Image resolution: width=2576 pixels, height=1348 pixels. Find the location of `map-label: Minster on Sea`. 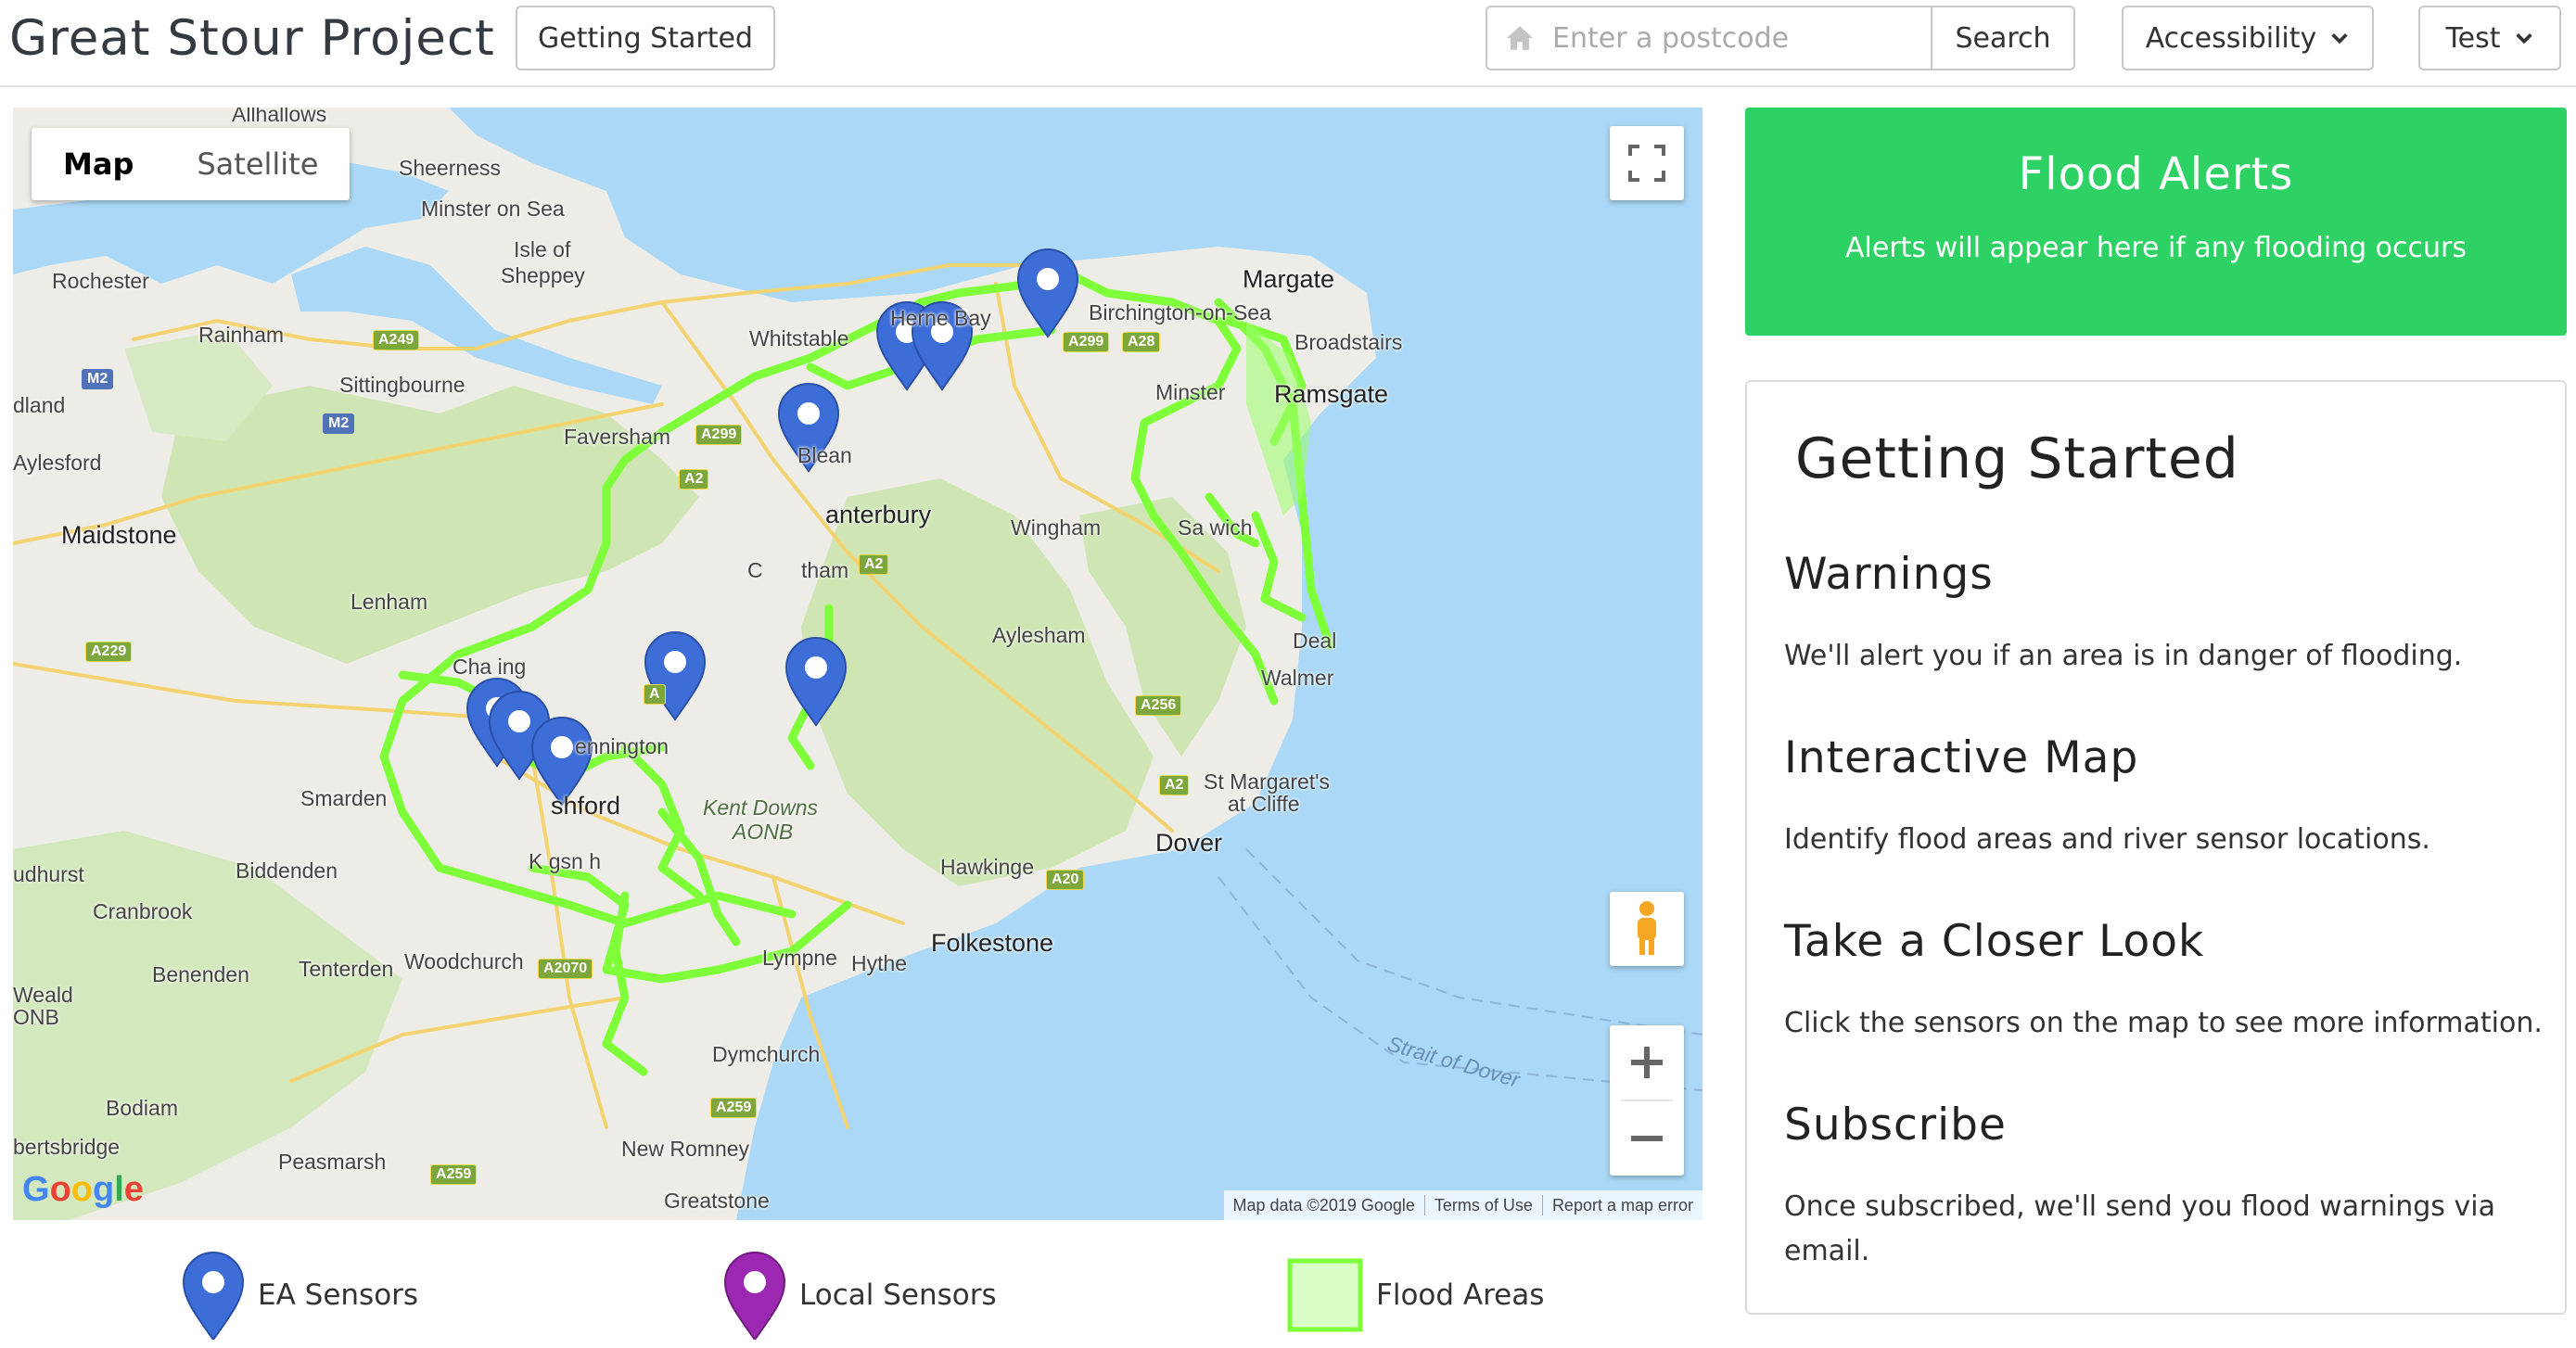

map-label: Minster on Sea is located at coordinates (493, 209).